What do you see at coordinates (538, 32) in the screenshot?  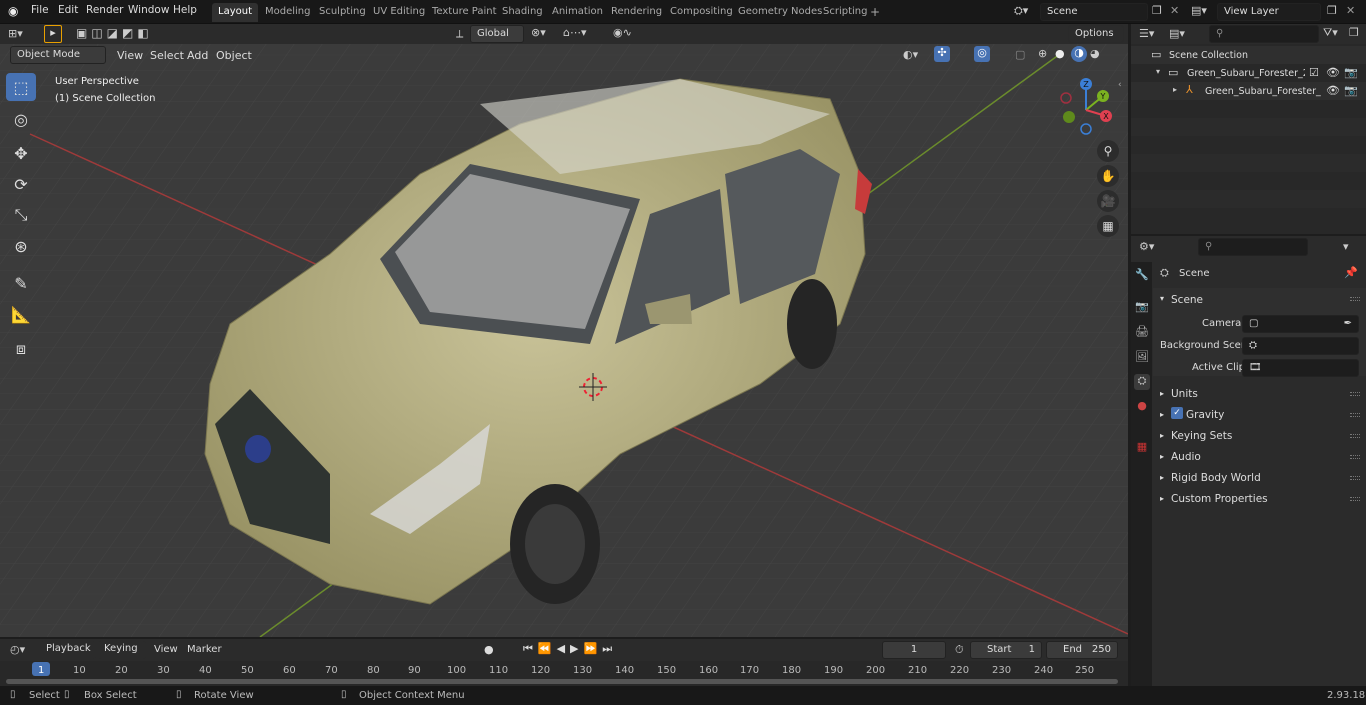 I see `pivot-icon: ⊗▾` at bounding box center [538, 32].